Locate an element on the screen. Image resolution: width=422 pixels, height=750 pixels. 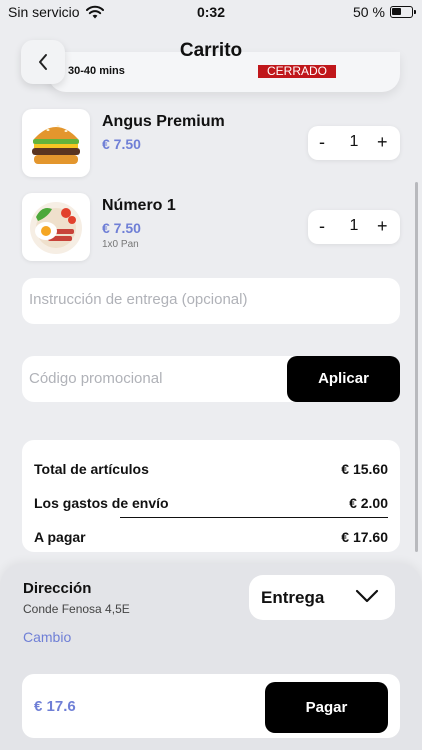
items-total-label: Total de artículos is located at coordinates (91, 469).